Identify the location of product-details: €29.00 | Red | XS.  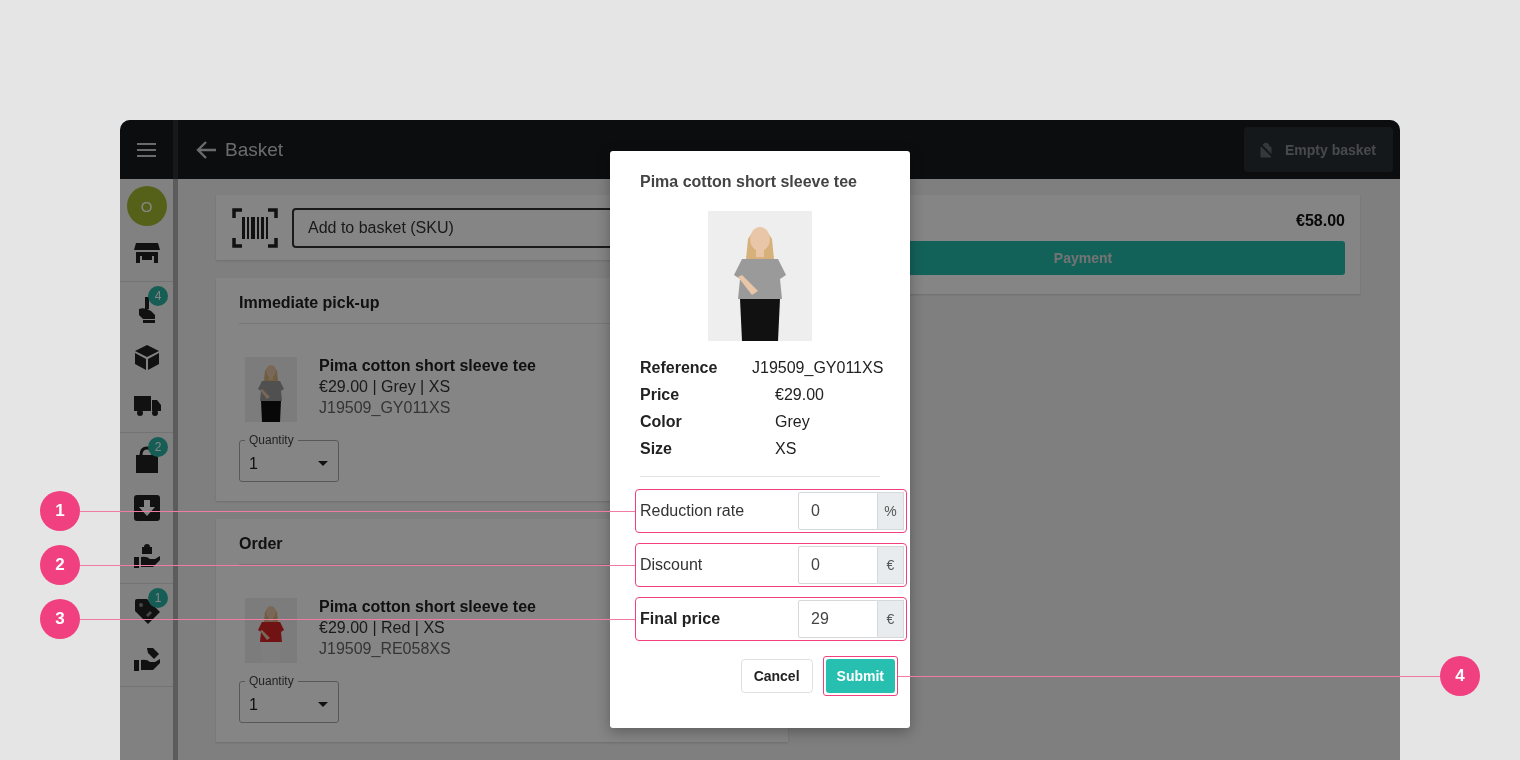
(382, 628).